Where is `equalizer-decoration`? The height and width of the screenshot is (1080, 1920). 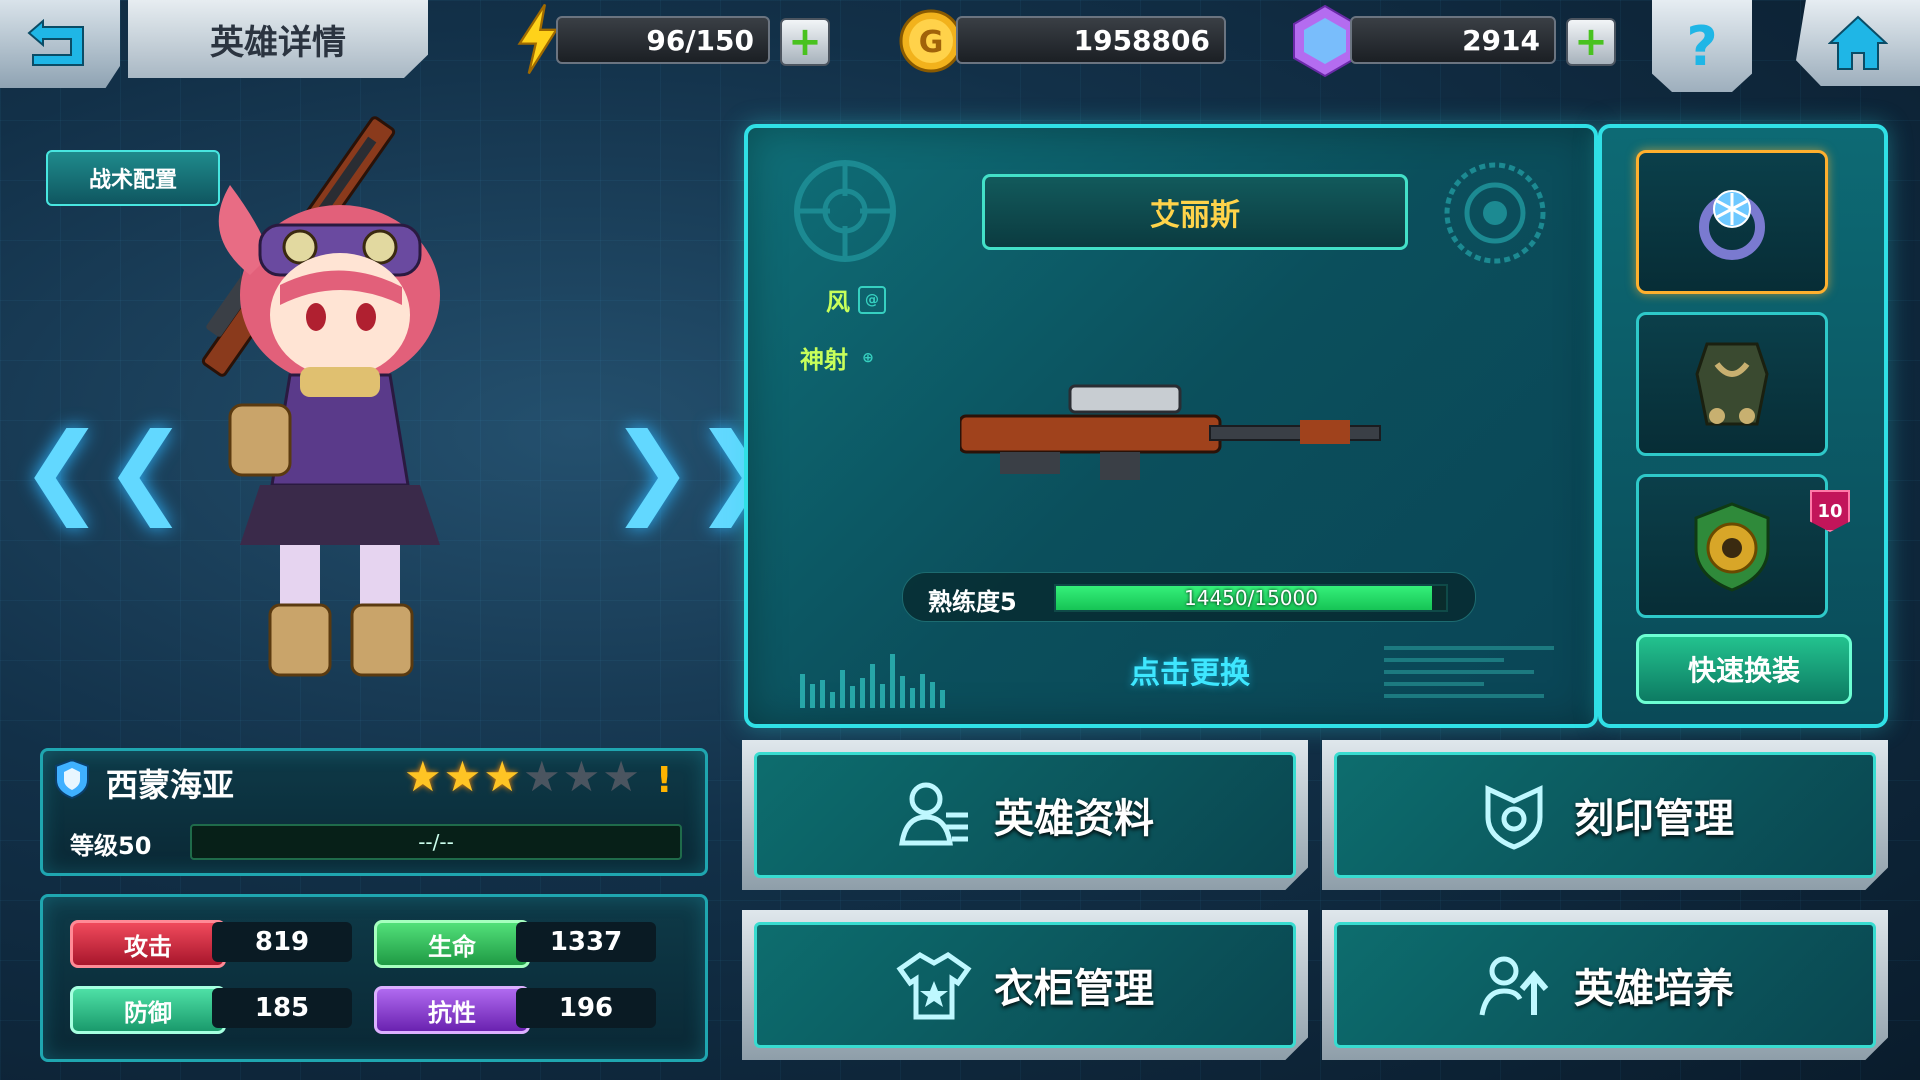 equalizer-decoration is located at coordinates (872, 681).